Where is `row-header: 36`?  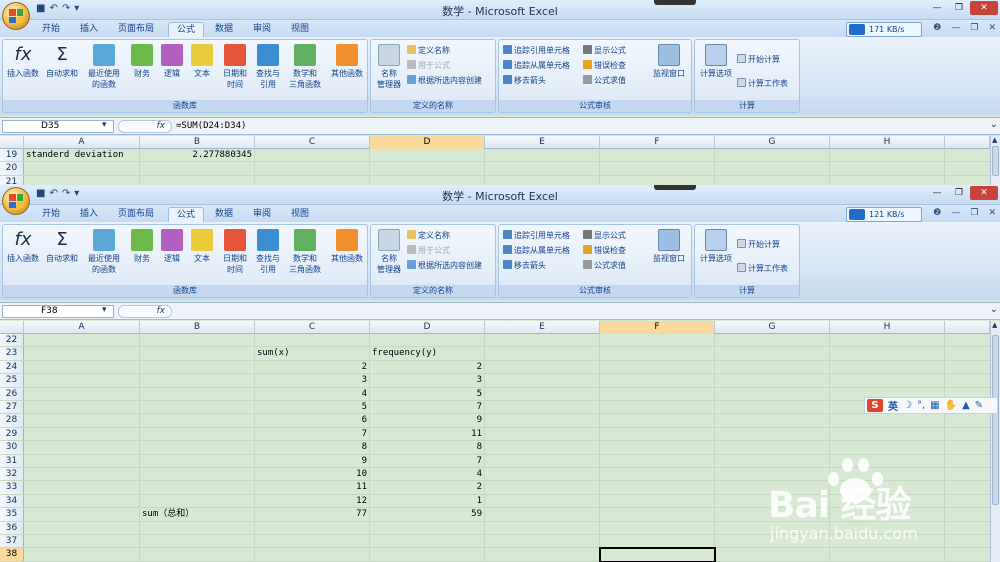 row-header: 36 is located at coordinates (12, 527).